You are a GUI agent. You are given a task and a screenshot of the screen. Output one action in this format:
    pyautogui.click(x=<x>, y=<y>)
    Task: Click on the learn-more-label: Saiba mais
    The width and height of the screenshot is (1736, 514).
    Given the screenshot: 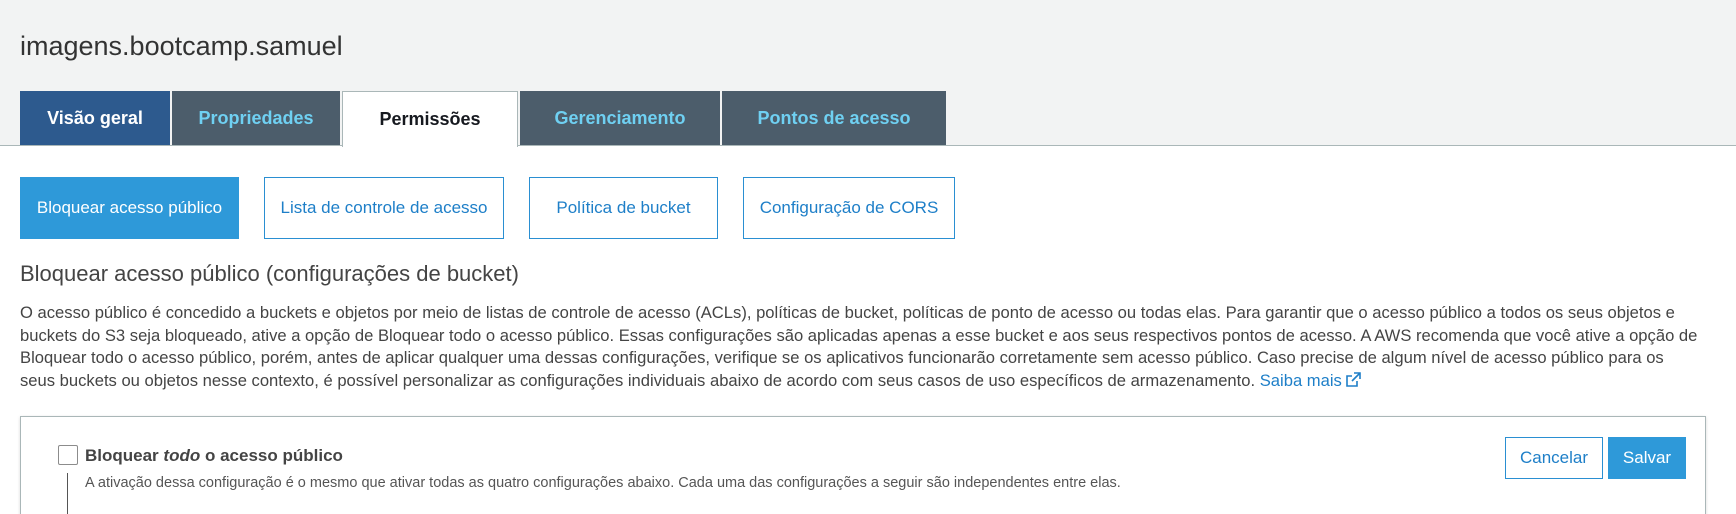 What is the action you would take?
    pyautogui.click(x=1300, y=380)
    